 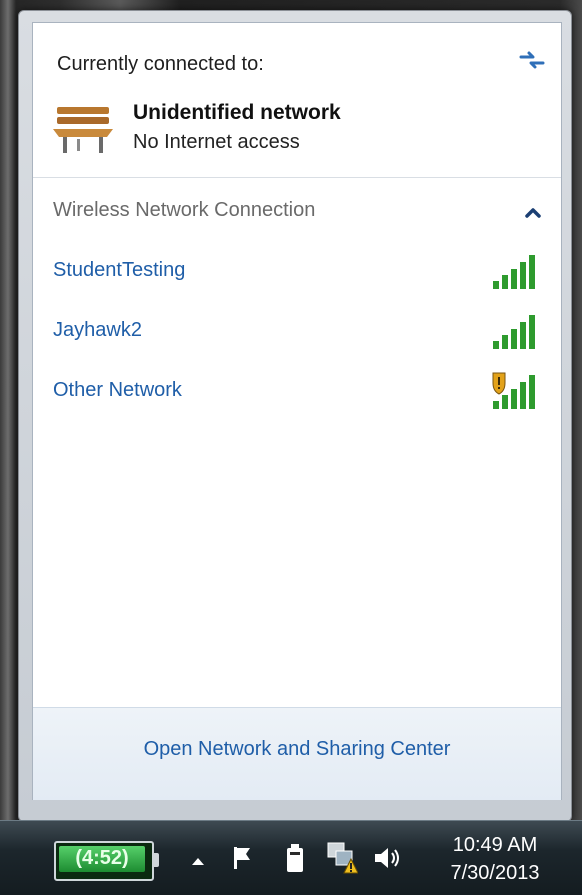 What do you see at coordinates (297, 271) in the screenshot?
I see `network-item-studenttesting: StudentTesting` at bounding box center [297, 271].